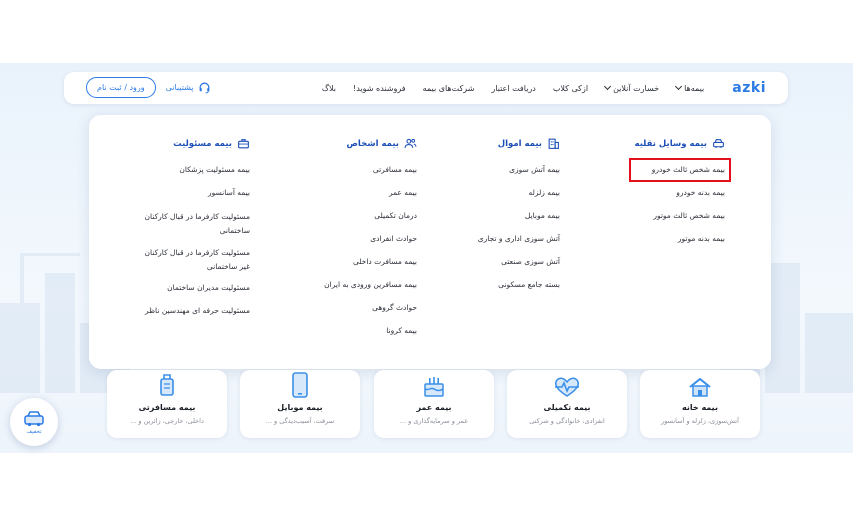 The image size is (853, 514). I want to click on luggage-icon, so click(167, 384).